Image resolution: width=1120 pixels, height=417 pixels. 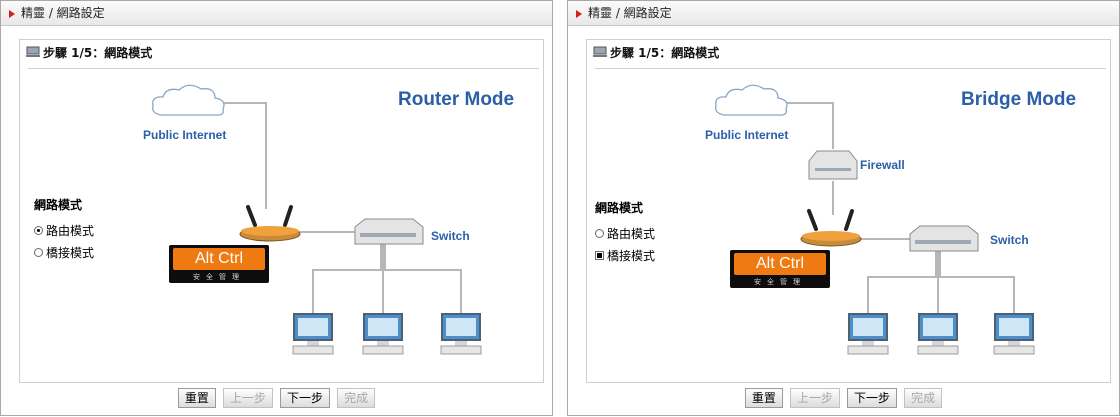 What do you see at coordinates (326, 210) in the screenshot?
I see `connection-lines` at bounding box center [326, 210].